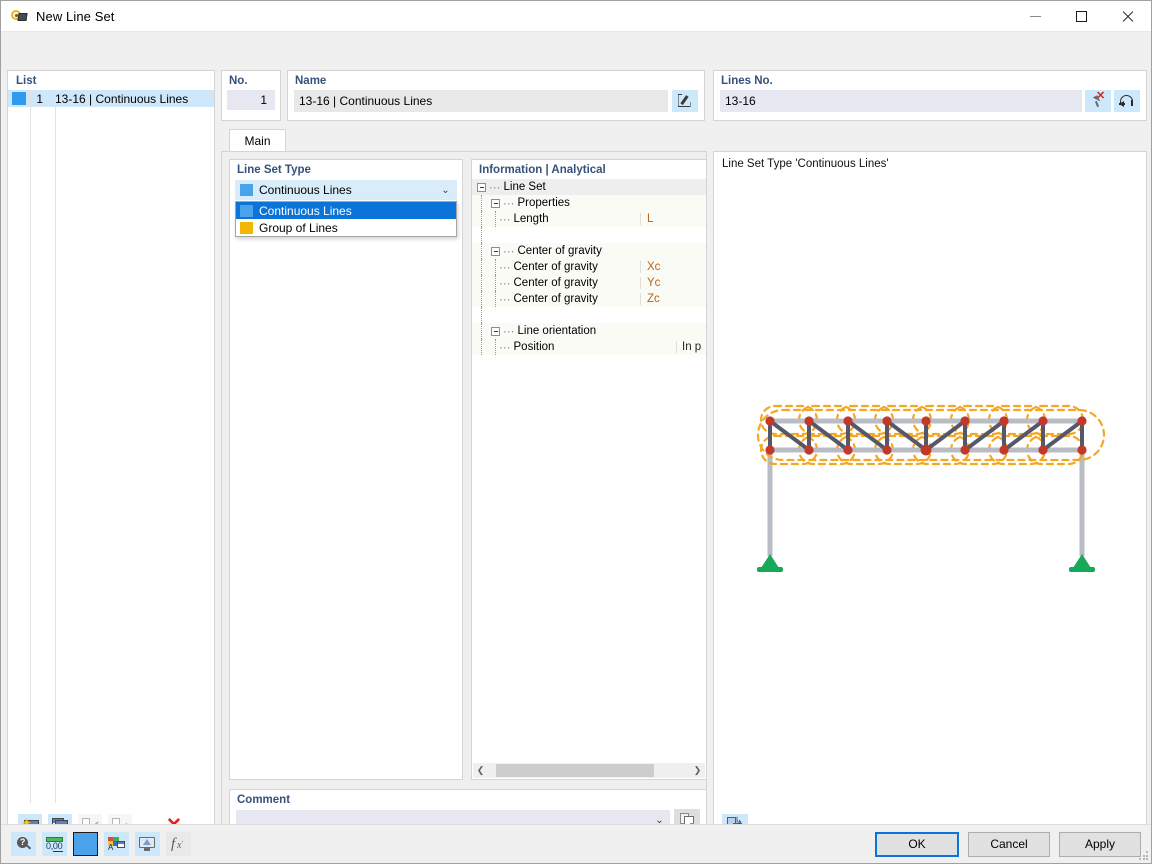 The image size is (1152, 864). I want to click on viewport-title: Line Set Type 'Continuous Lines', so click(805, 164).